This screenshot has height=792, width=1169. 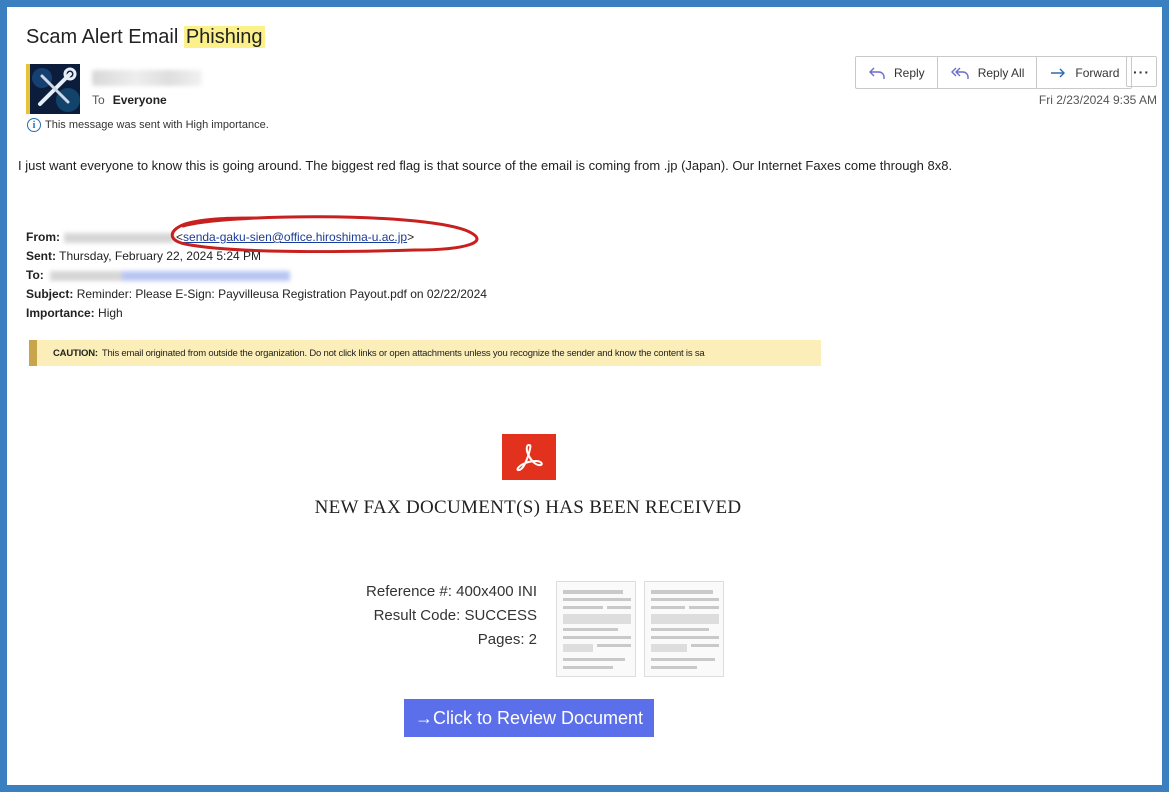 I want to click on fax-result-code: Result Code: SUCCESS, so click(x=455, y=615).